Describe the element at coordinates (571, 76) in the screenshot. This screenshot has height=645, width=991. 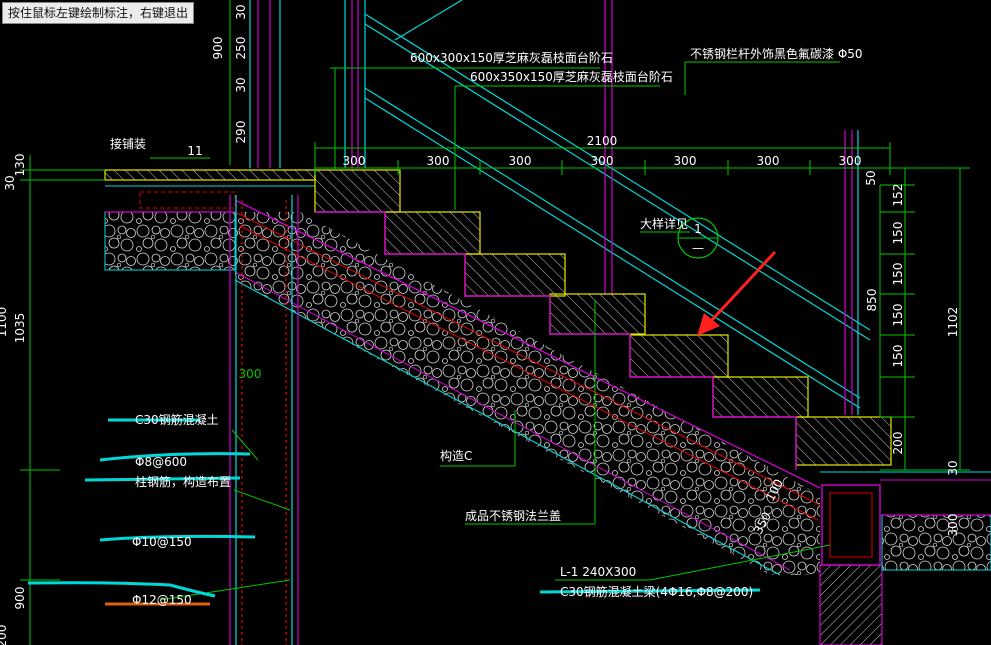
I see `note-landing-stone: 600x350x150厚芝麻灰磊枝面台阶石` at that location.